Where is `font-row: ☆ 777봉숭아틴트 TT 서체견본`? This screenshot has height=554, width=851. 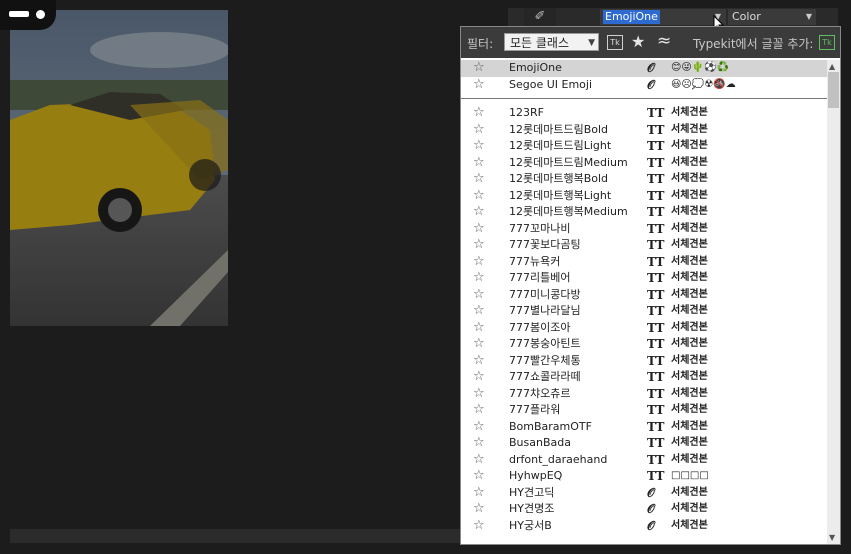
font-row: ☆ 777봉숭아틴트 TT 서체견본 is located at coordinates (644, 344).